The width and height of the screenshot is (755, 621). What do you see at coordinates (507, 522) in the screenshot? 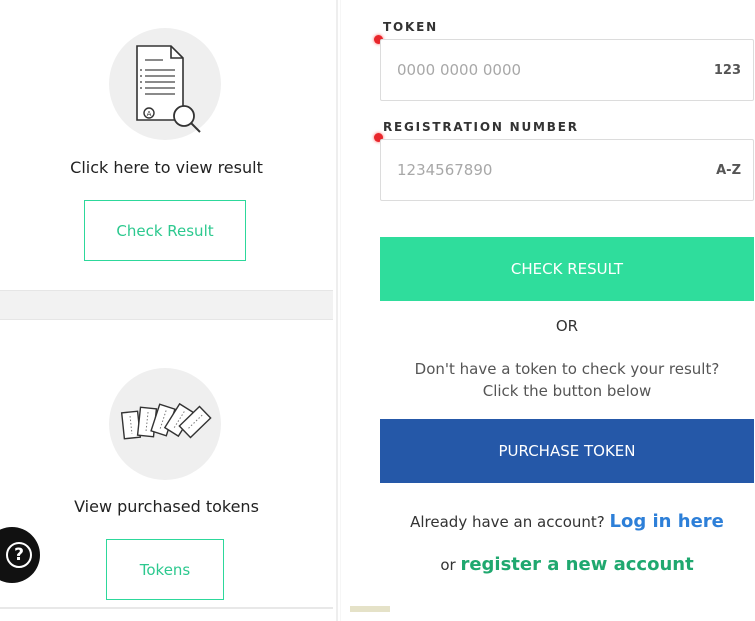
I see `login-prompt-text: Already have an account?` at bounding box center [507, 522].